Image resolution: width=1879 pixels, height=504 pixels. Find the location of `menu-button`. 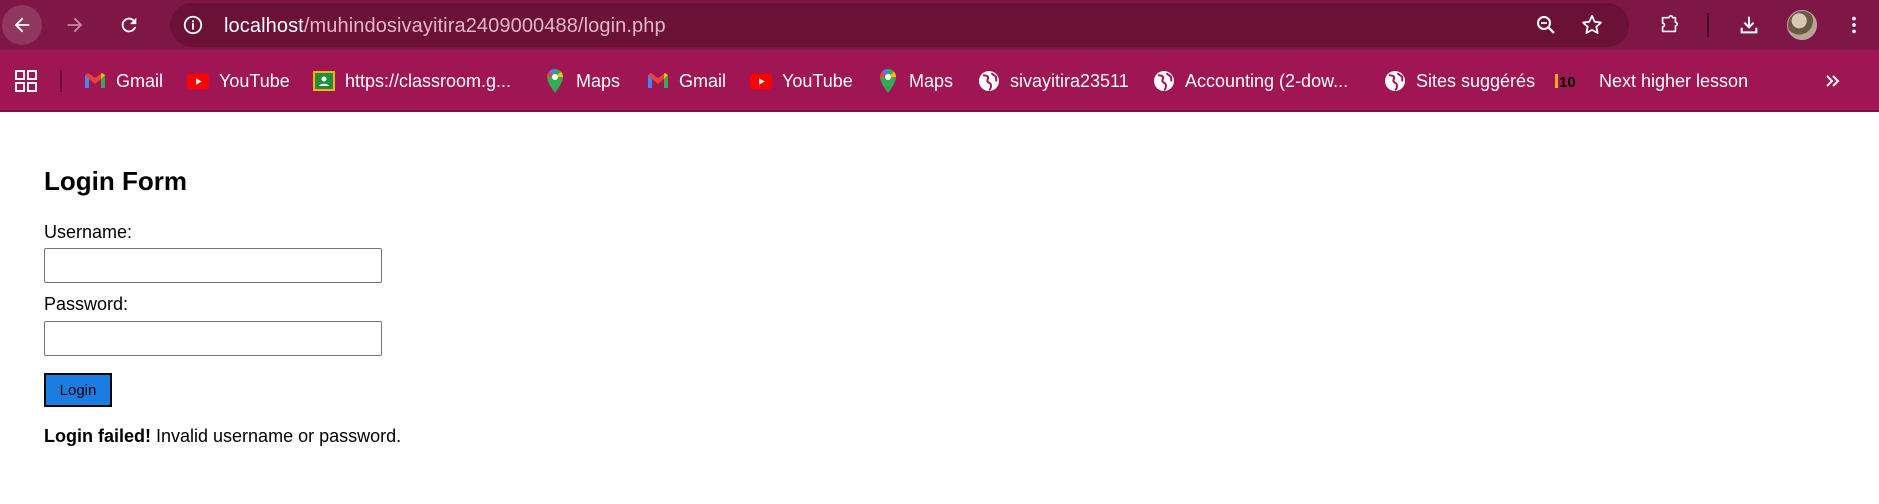

menu-button is located at coordinates (1854, 25).